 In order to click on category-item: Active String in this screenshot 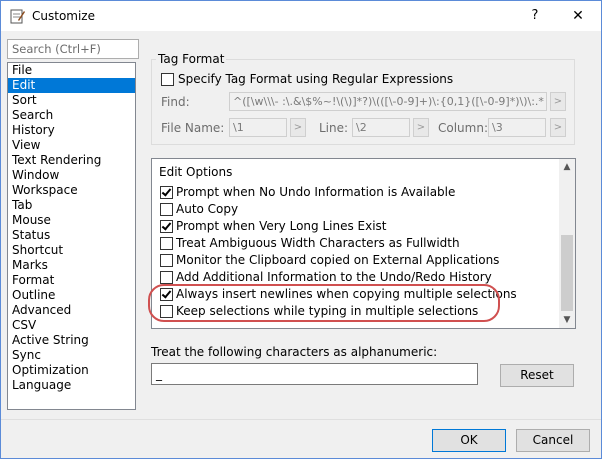, I will do `click(71, 340)`.